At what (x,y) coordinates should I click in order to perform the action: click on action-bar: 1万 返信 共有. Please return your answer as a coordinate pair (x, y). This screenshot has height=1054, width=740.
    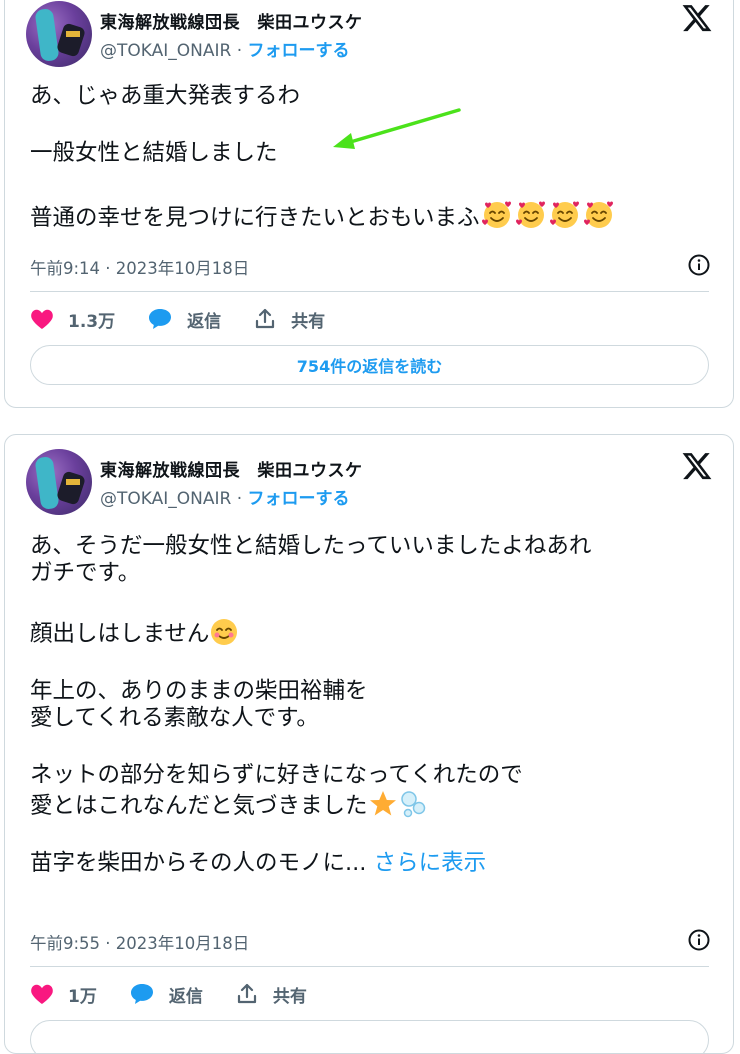
    Looking at the image, I should click on (369, 994).